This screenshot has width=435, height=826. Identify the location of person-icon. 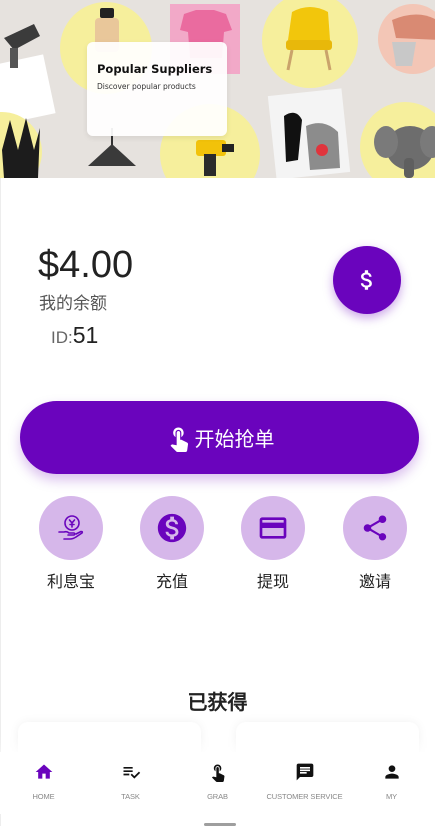
(392, 772).